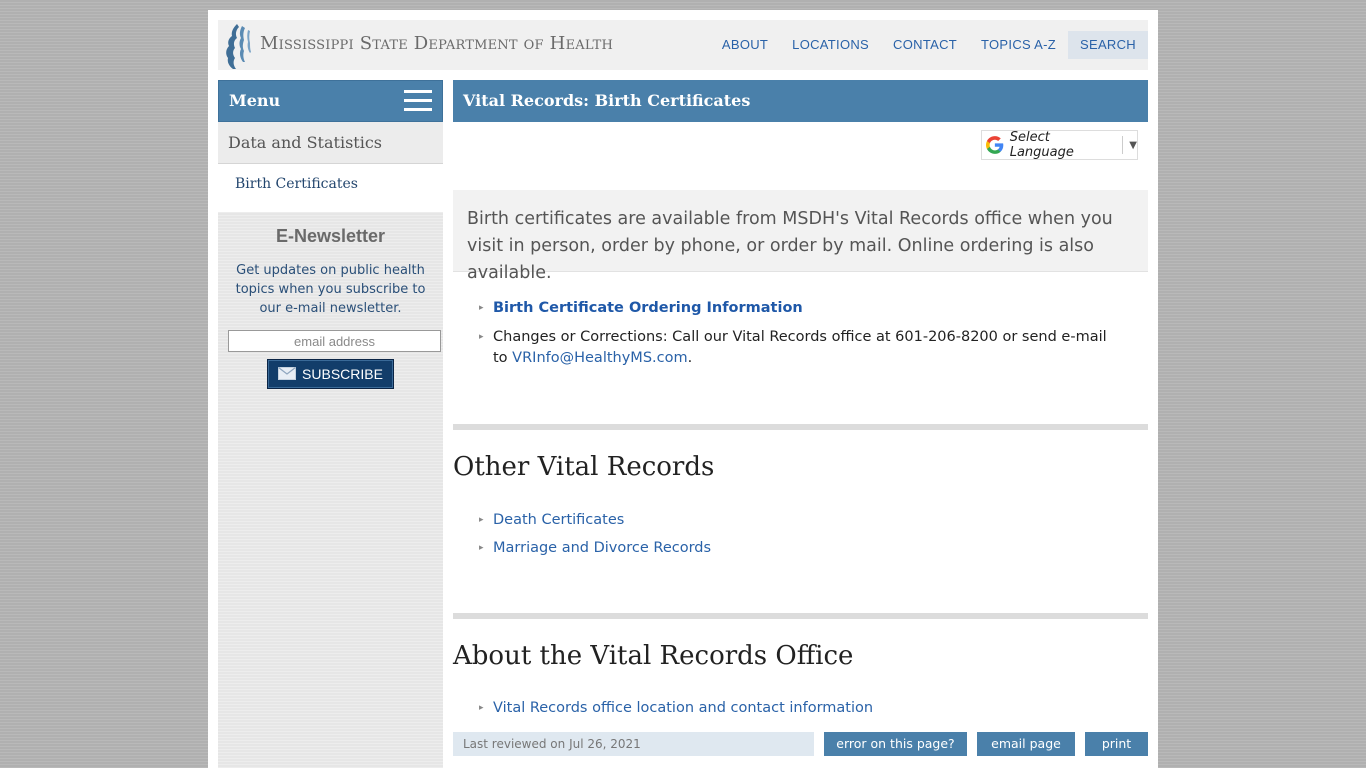 This screenshot has height=768, width=1366. What do you see at coordinates (558, 520) in the screenshot?
I see `death-certificates-link: Death Certificates` at bounding box center [558, 520].